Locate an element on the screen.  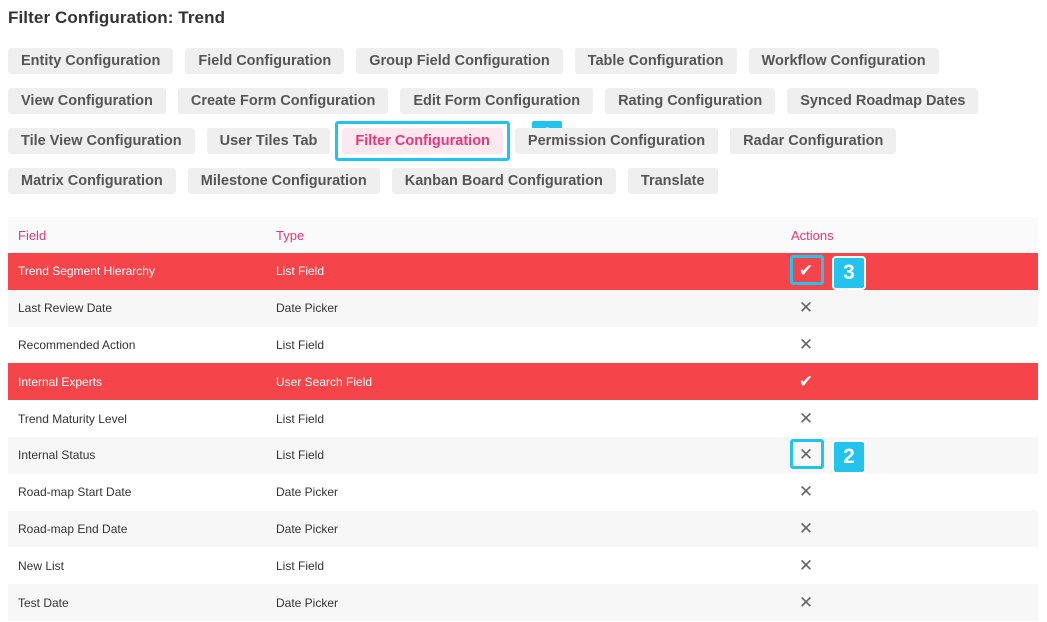
page-title: Filter Configuration: Trend is located at coordinates (117, 17).